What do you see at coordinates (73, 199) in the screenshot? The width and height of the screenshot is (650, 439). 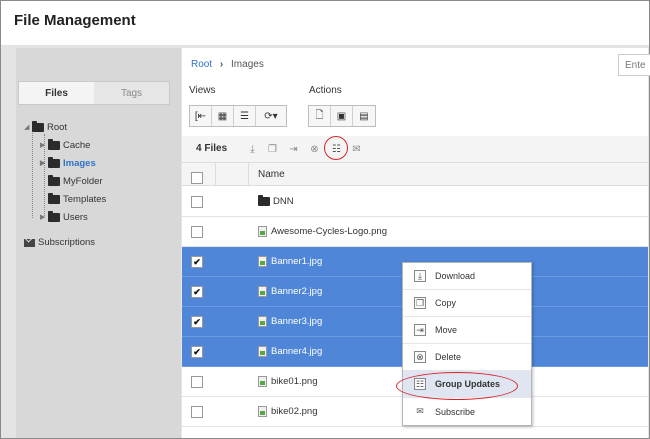 I see `tree-node-templates: Templates` at bounding box center [73, 199].